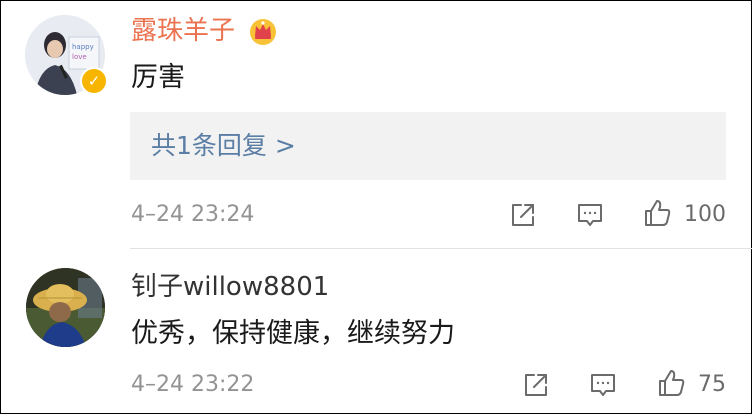  I want to click on comment-text: 优秀，保持健康，继续努力, so click(293, 333).